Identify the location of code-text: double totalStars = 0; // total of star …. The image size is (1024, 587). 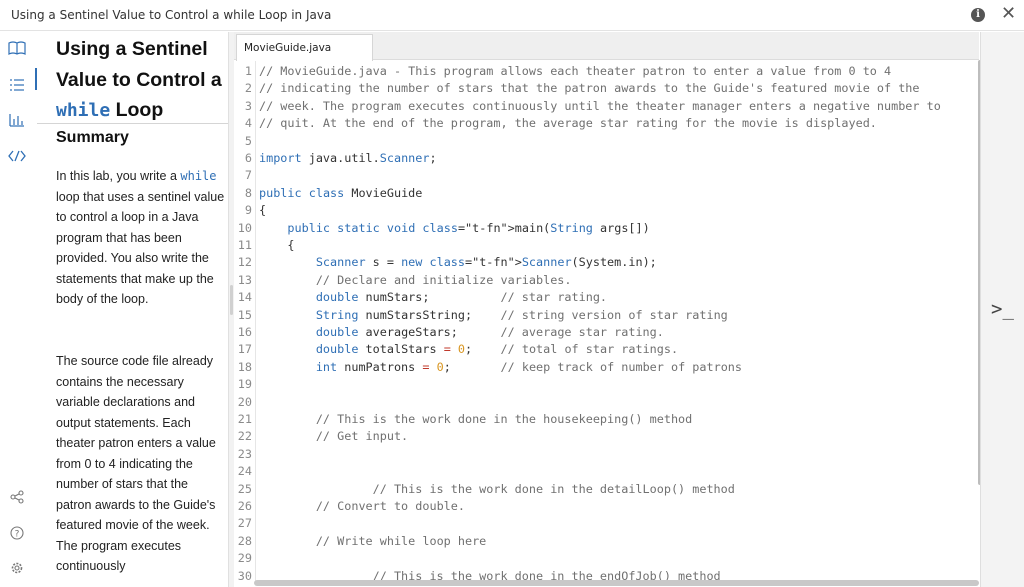
(468, 349).